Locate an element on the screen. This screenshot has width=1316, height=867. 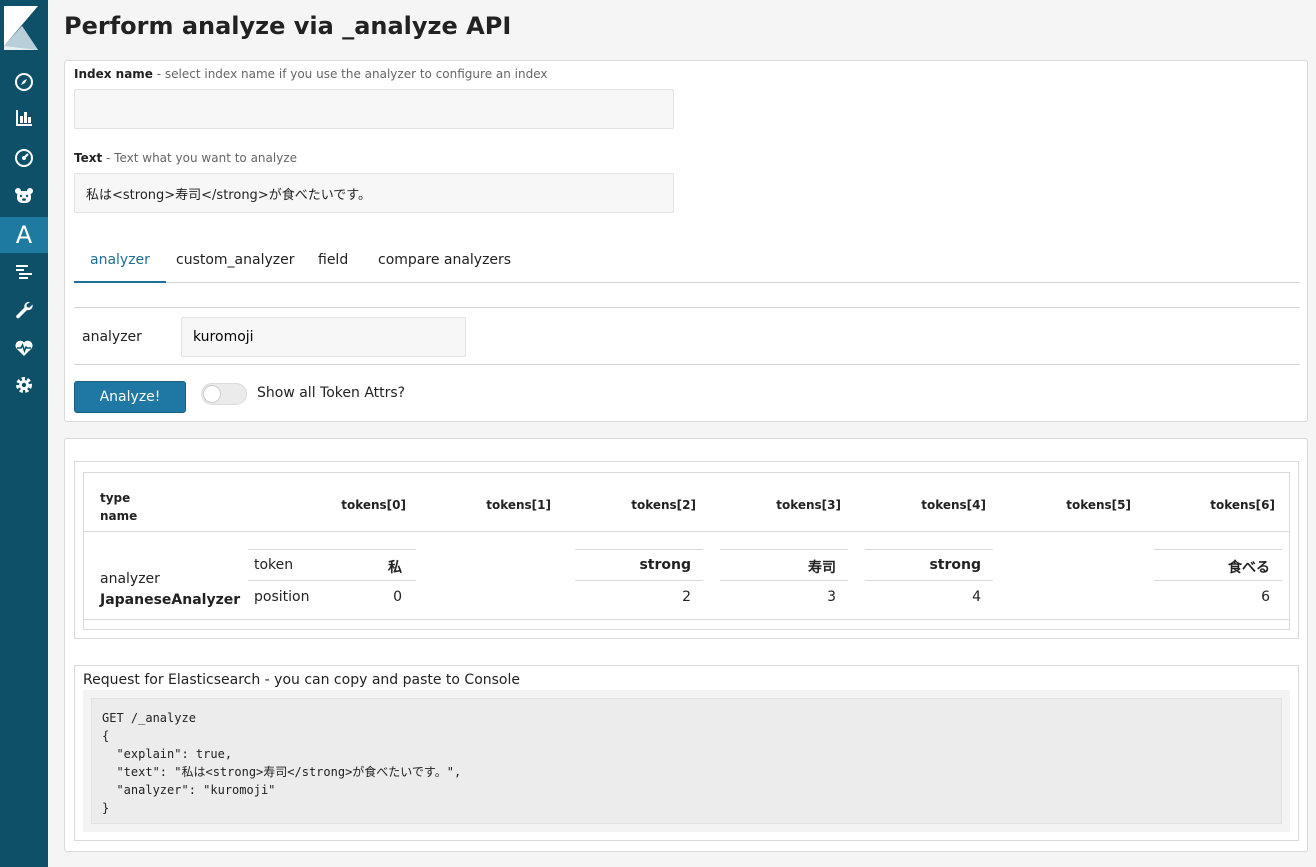
nav-discover is located at coordinates (24, 82).